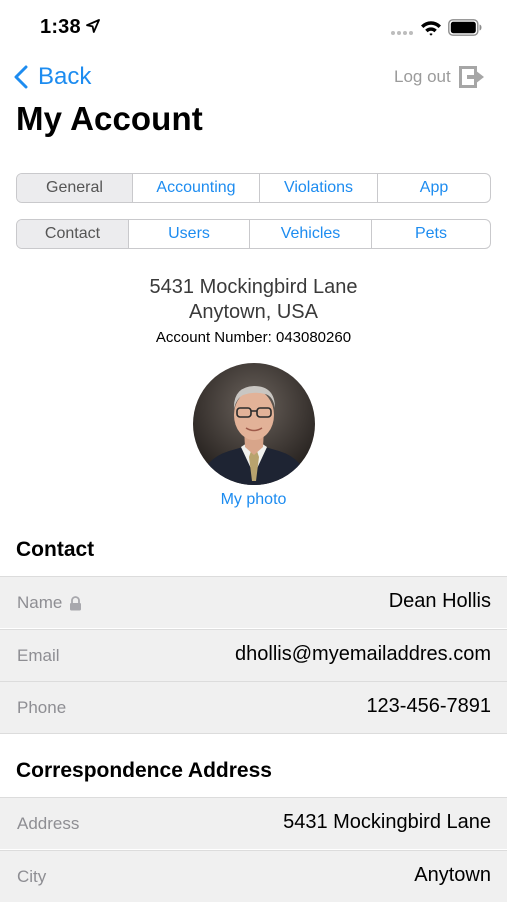 This screenshot has width=507, height=902. Describe the element at coordinates (109, 118) in the screenshot. I see `page-title: My Account` at that location.